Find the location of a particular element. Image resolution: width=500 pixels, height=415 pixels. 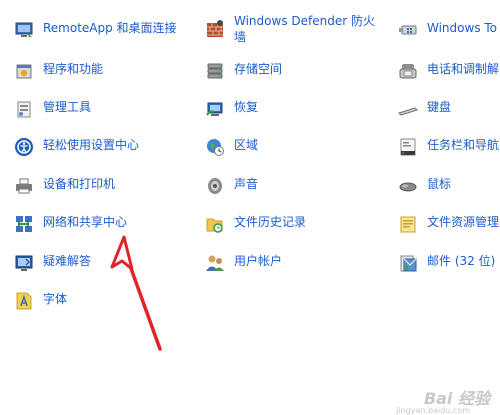

item-label: Windows To is located at coordinates (462, 28).